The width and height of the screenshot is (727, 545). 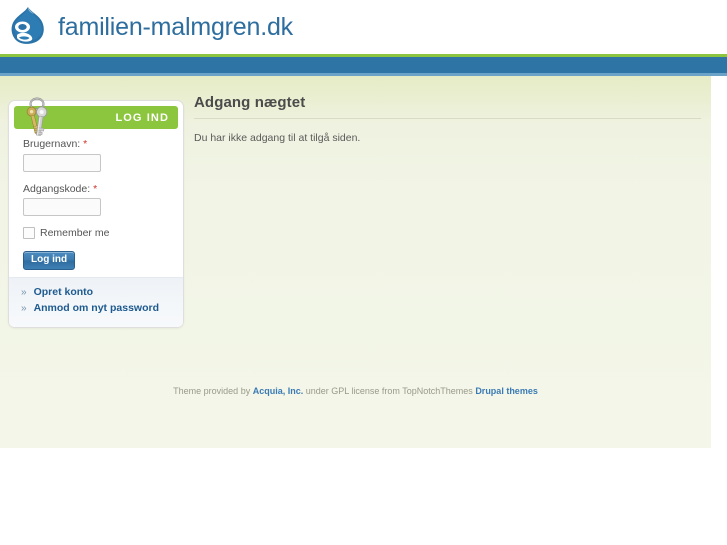 I want to click on log-ind-button: Log ind, so click(x=49, y=261).